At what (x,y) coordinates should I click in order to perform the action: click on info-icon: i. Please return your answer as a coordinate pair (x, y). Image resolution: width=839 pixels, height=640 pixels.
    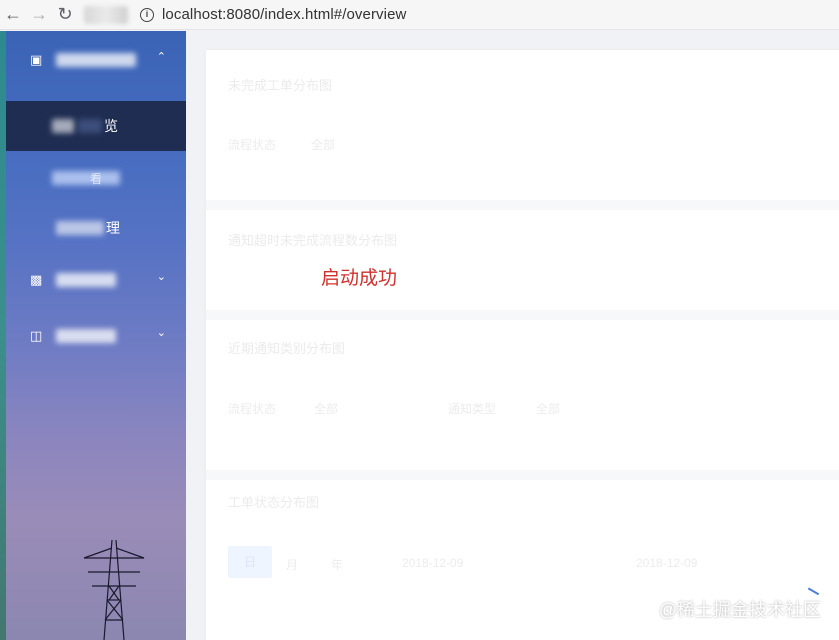
    Looking at the image, I should click on (147, 14).